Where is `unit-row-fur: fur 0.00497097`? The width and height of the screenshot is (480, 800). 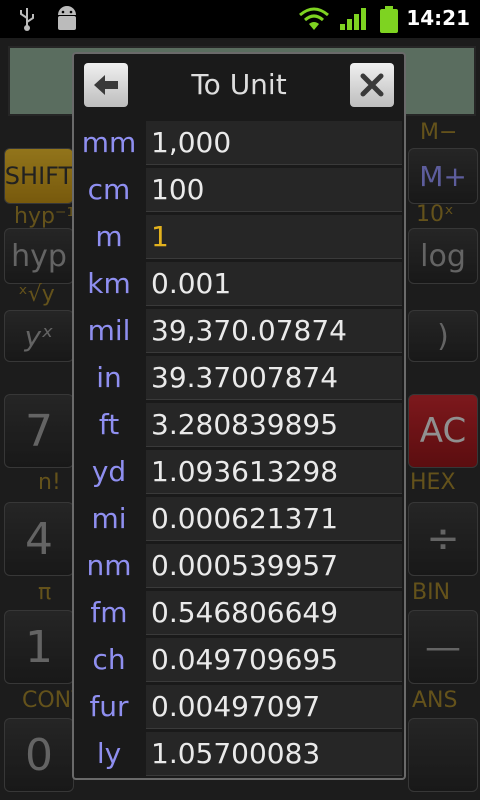
unit-row-fur: fur 0.00497097 is located at coordinates (239, 707).